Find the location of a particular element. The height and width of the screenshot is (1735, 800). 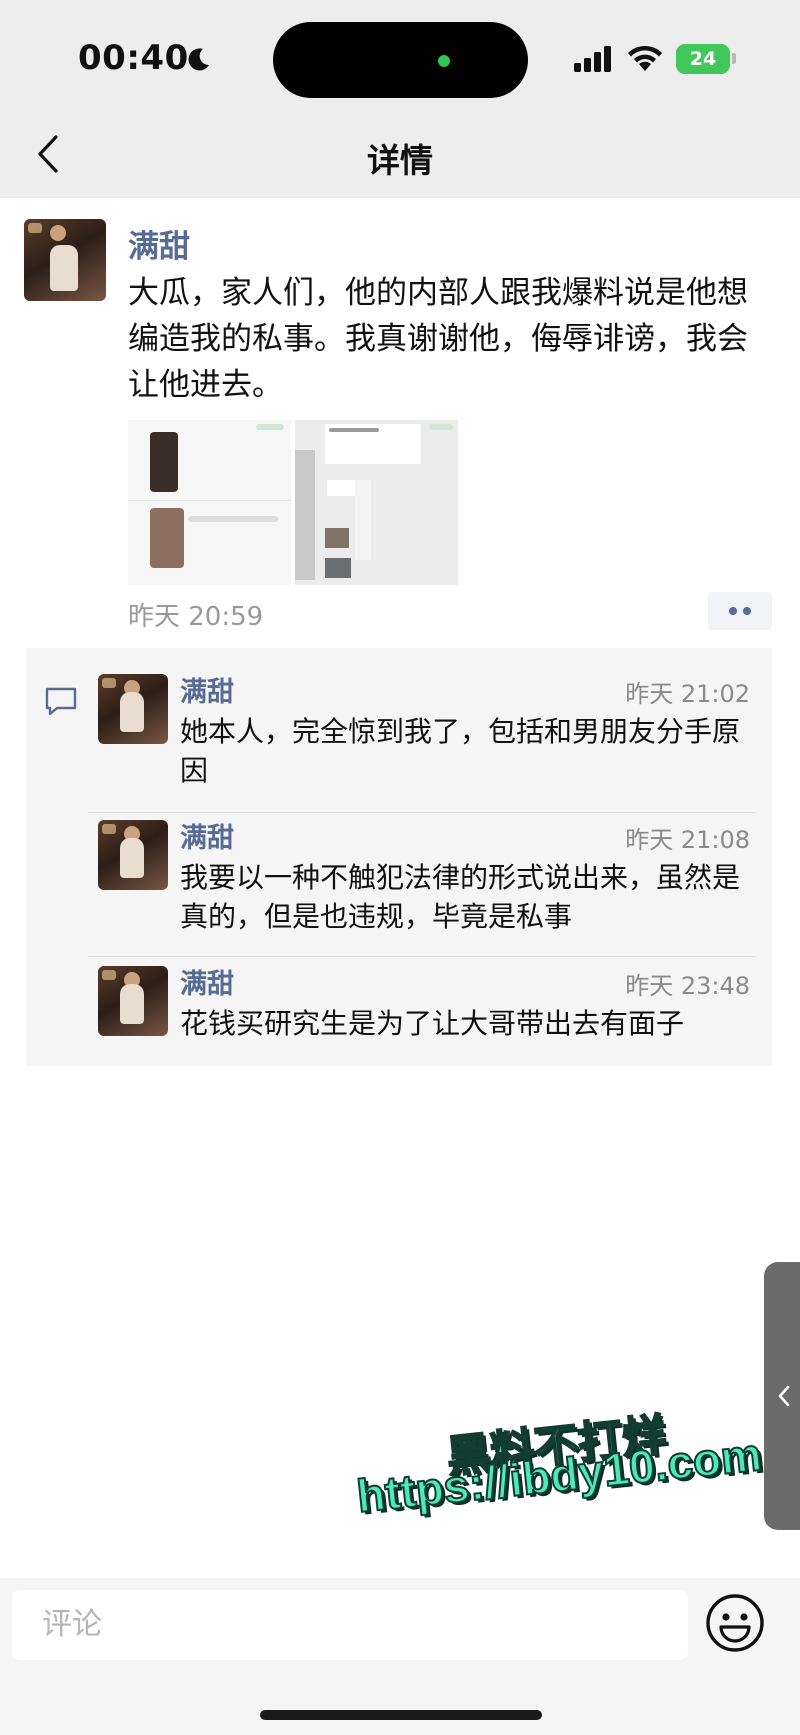

side-panel-handle is located at coordinates (782, 1396).